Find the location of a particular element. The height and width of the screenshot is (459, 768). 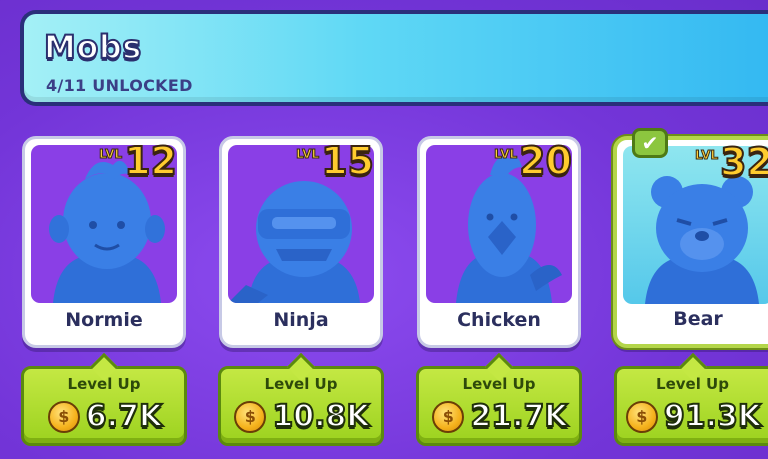

level-number: 20 is located at coordinates (545, 161).